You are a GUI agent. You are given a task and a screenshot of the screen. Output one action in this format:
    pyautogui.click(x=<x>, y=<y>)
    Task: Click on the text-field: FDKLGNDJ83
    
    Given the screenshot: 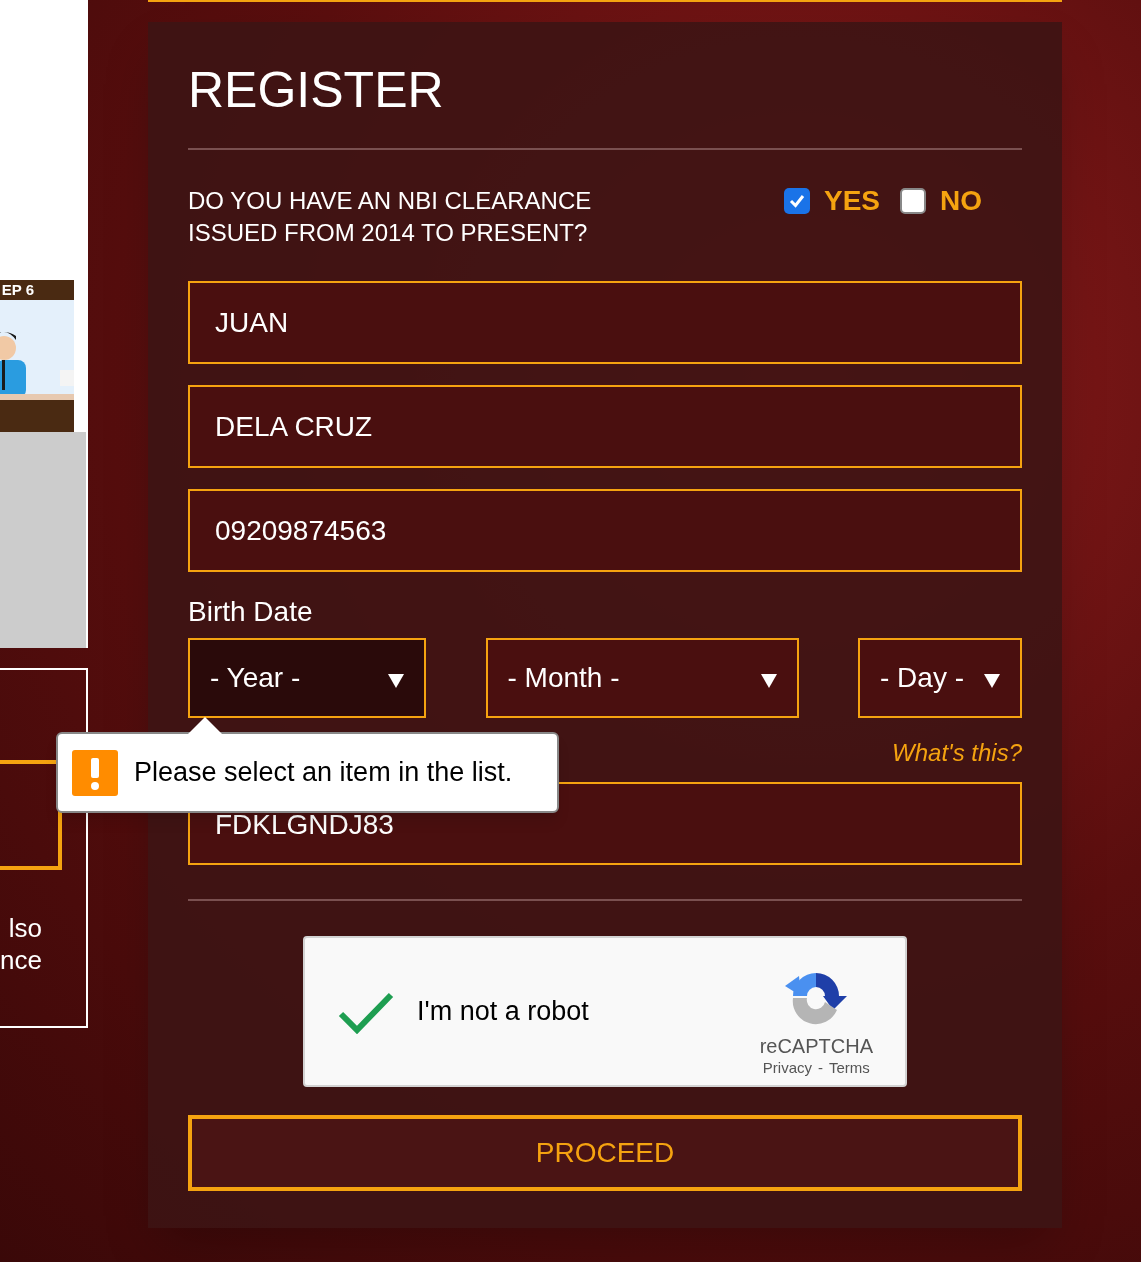 What is the action you would take?
    pyautogui.click(x=415, y=825)
    